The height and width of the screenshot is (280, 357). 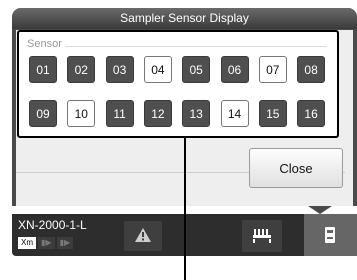 What do you see at coordinates (44, 44) in the screenshot?
I see `sensor-group-label: Sensor` at bounding box center [44, 44].